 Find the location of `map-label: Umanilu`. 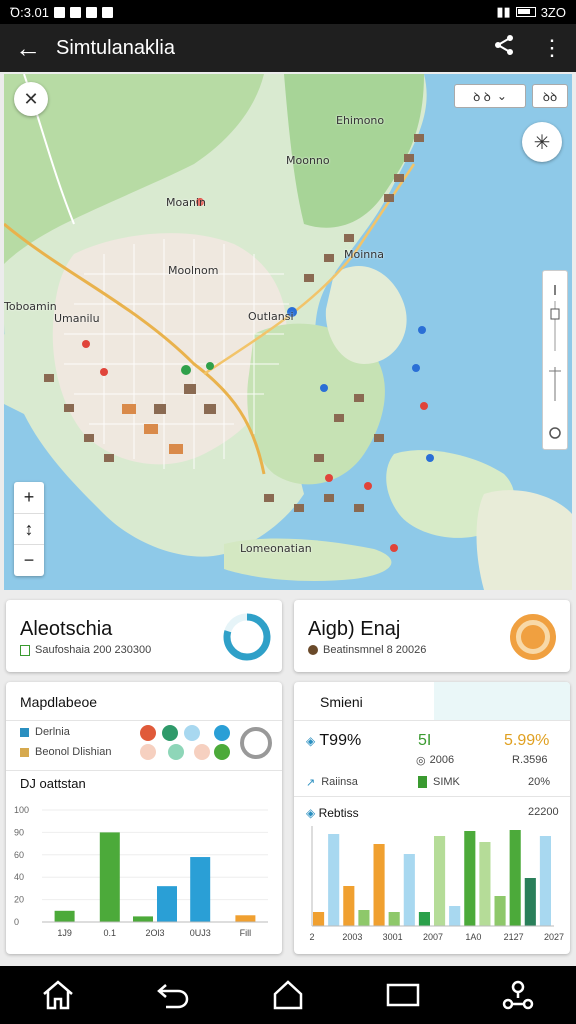

map-label: Umanilu is located at coordinates (77, 318).